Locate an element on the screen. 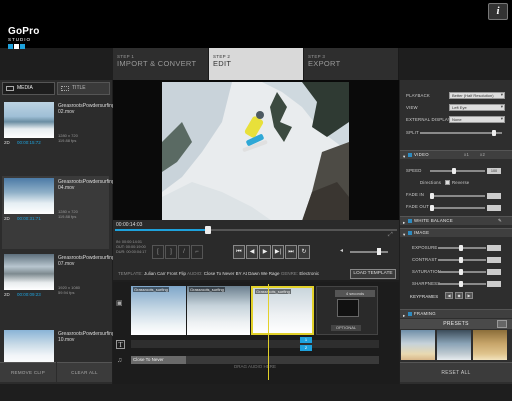 This screenshot has width=512, height=401. fade-out-slider is located at coordinates (457, 208).